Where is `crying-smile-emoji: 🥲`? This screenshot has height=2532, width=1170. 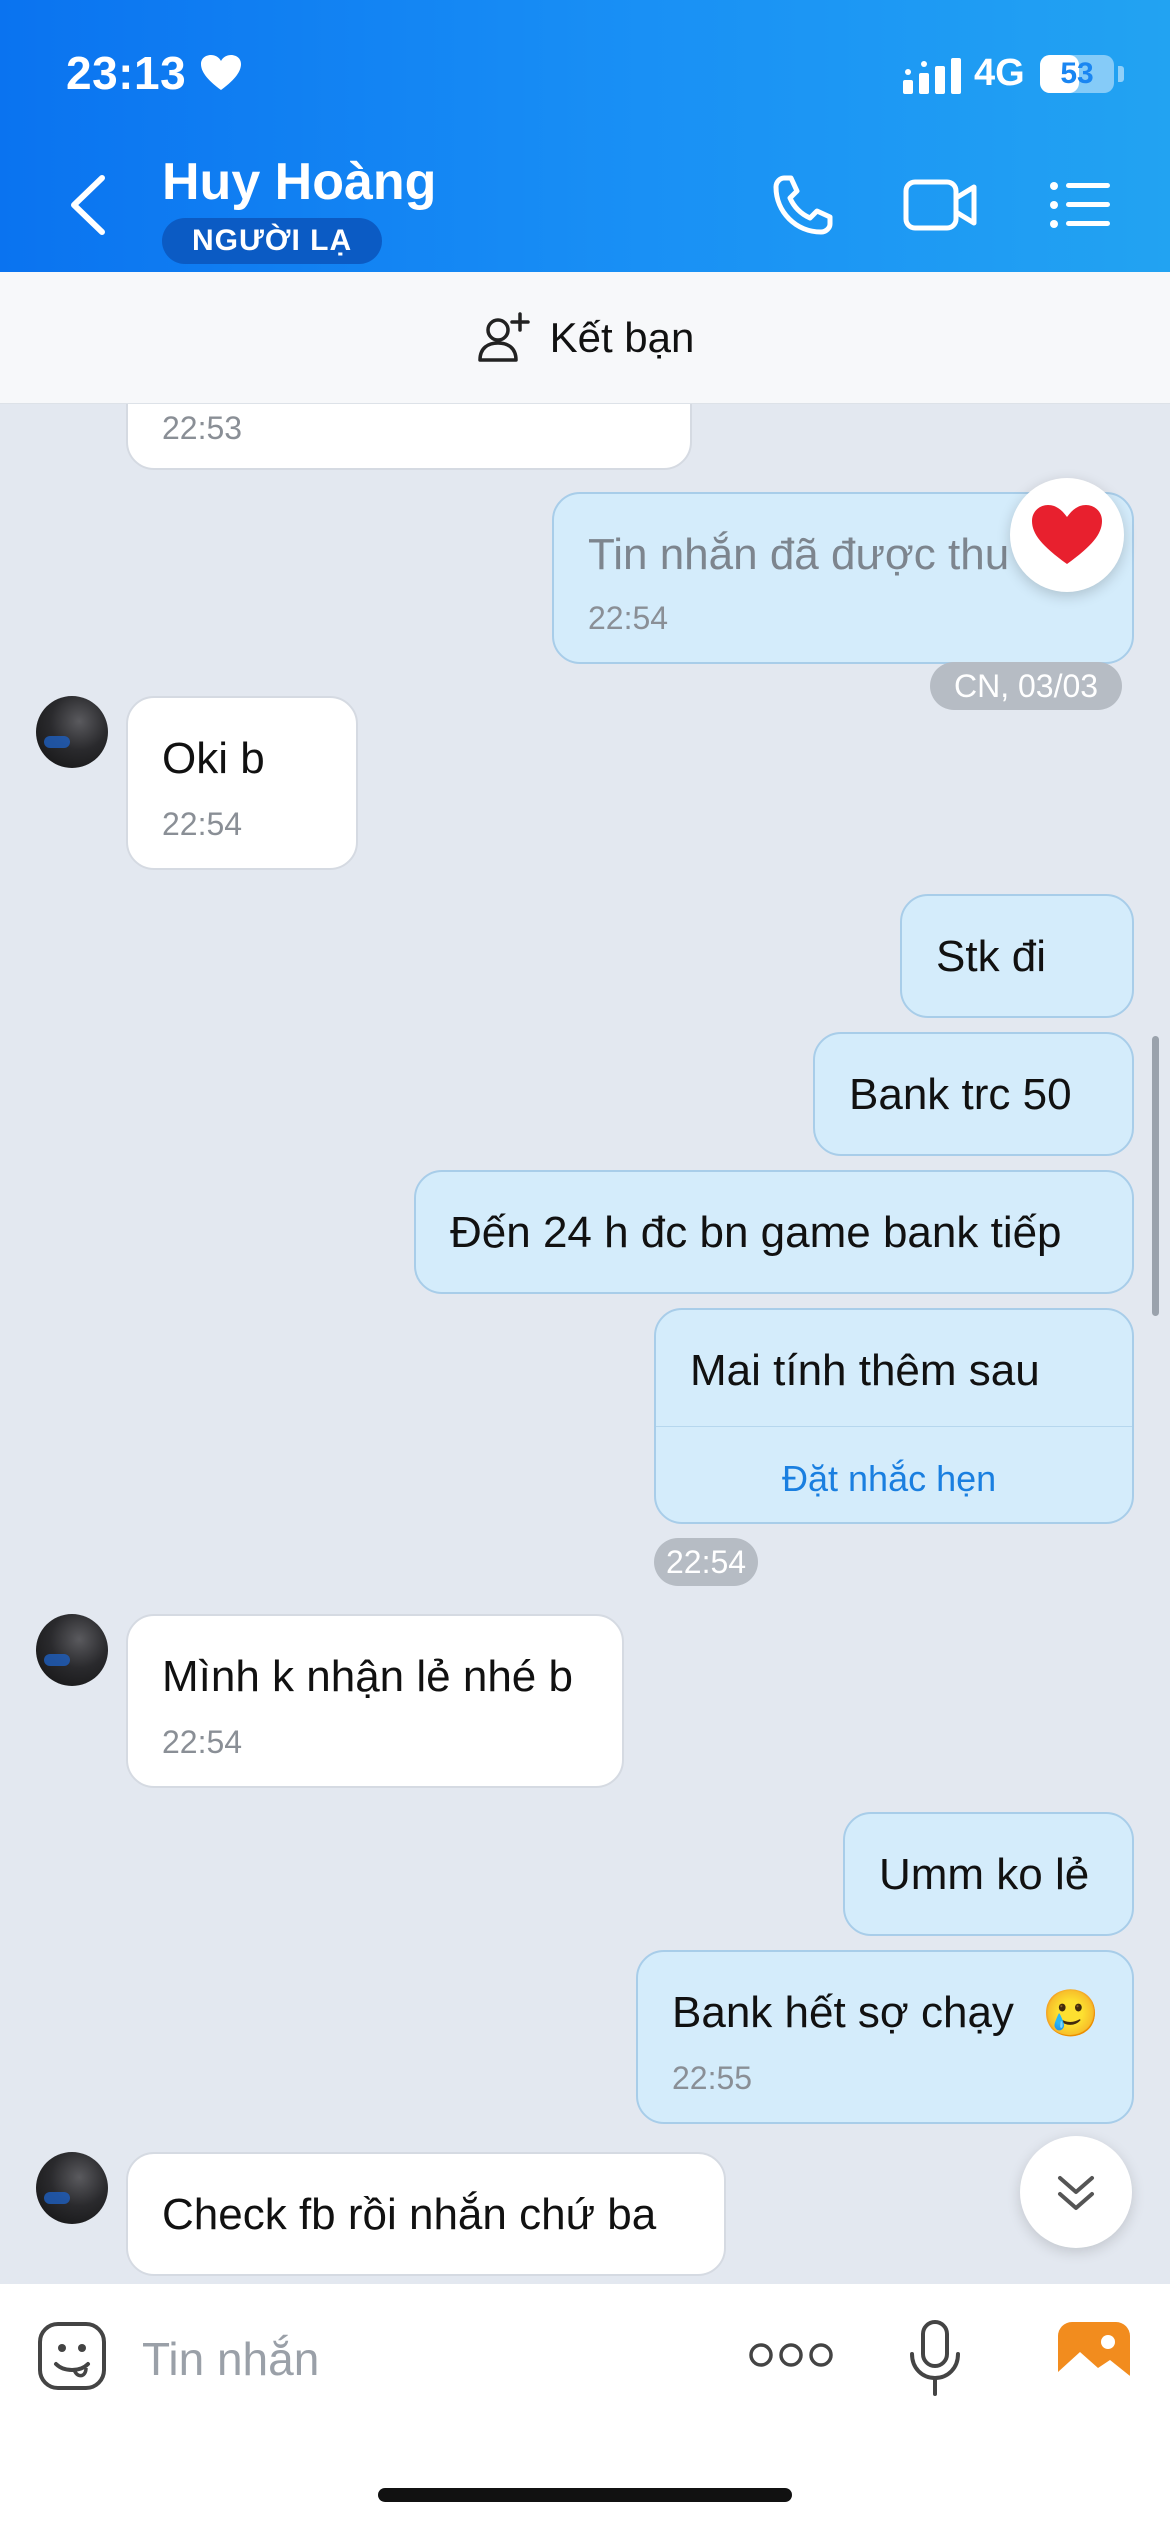
crying-smile-emoji: 🥲 is located at coordinates (1071, 2013).